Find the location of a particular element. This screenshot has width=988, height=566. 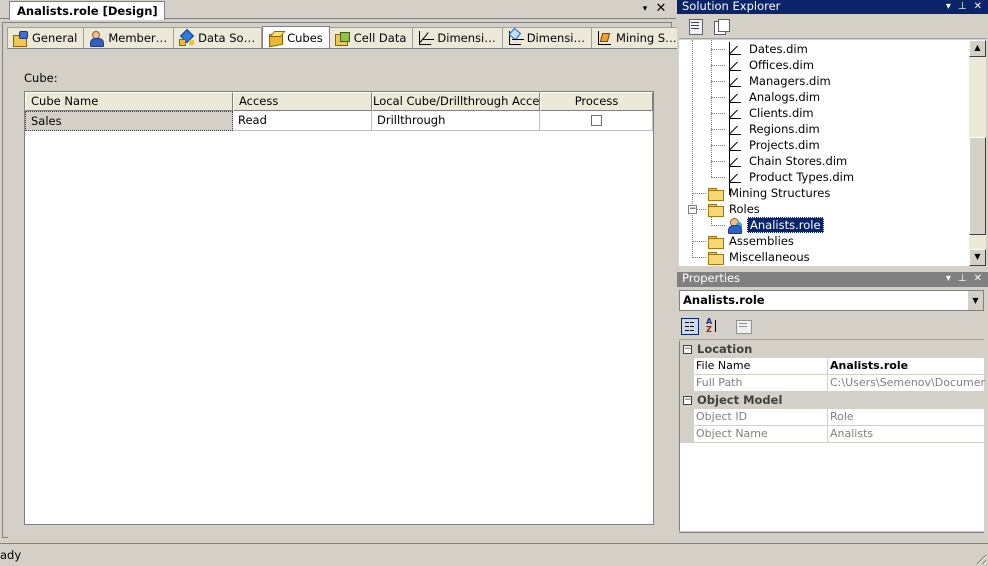

alphabetical-sort-icon is located at coordinates (714, 326).